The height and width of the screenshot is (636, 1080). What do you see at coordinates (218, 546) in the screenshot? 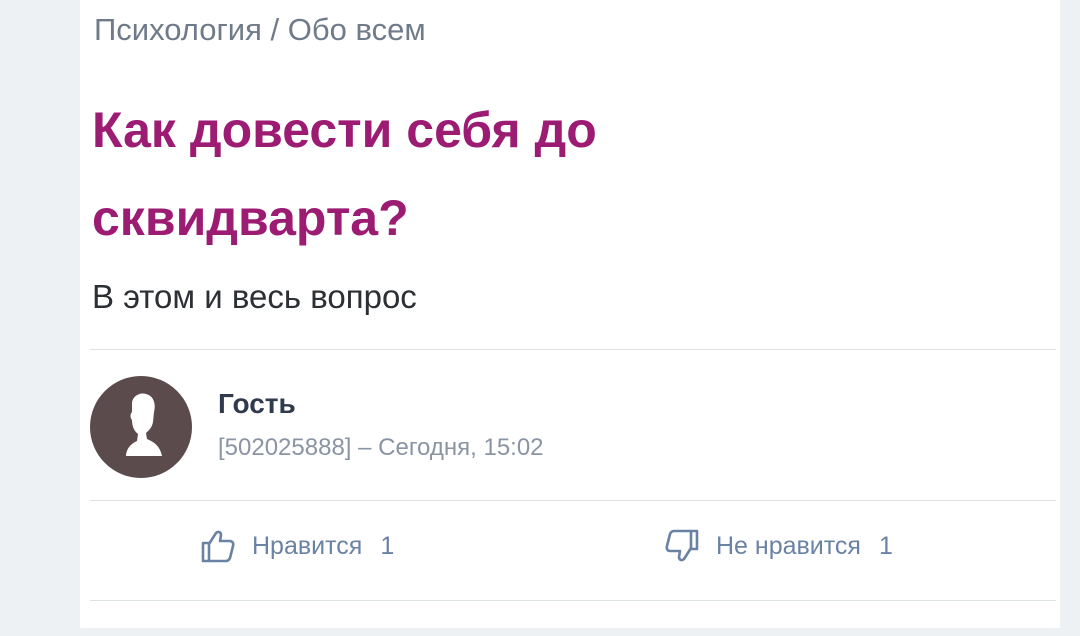
I see `thumbs-up-icon` at bounding box center [218, 546].